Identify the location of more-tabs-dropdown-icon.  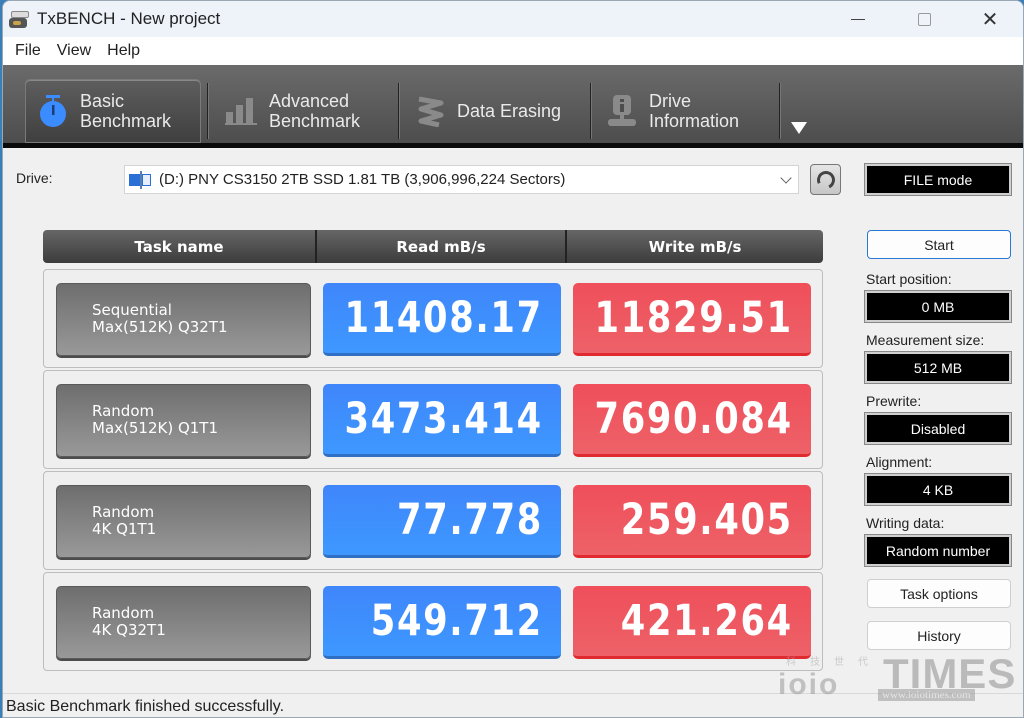
(799, 128).